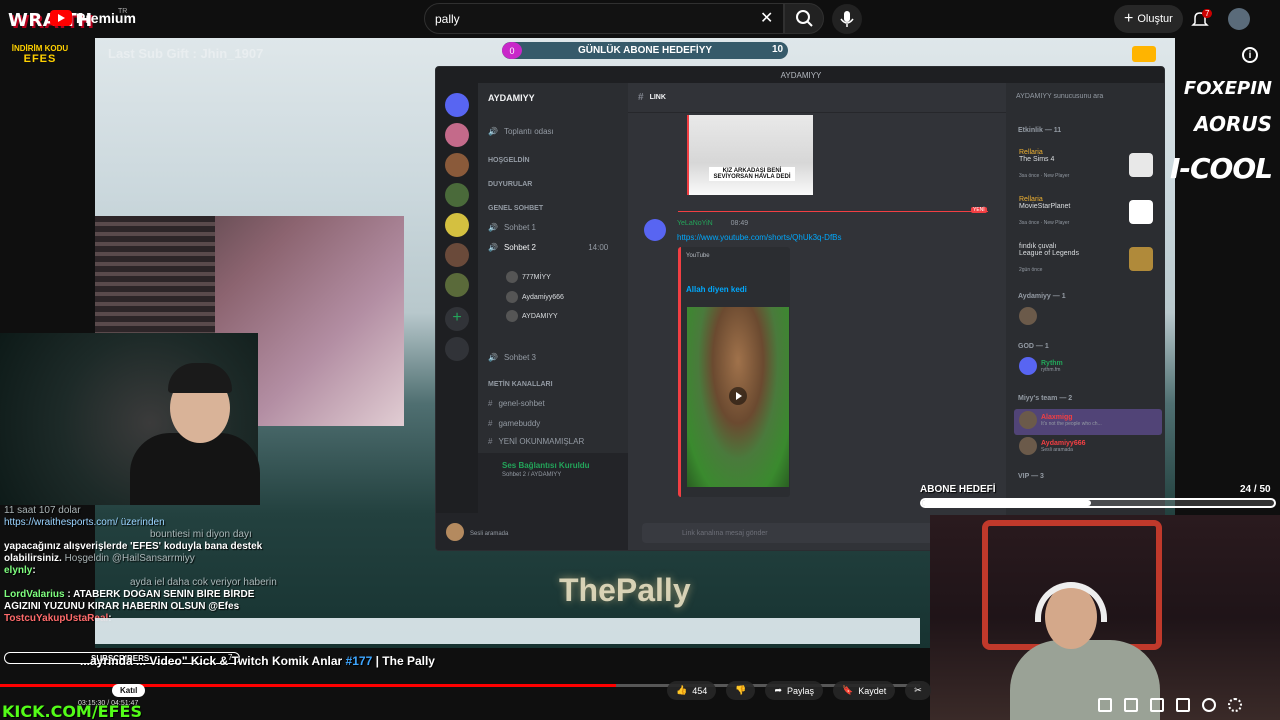 The width and height of the screenshot is (1280, 720). What do you see at coordinates (833, 211) in the screenshot?
I see `new-messages-divider` at bounding box center [833, 211].